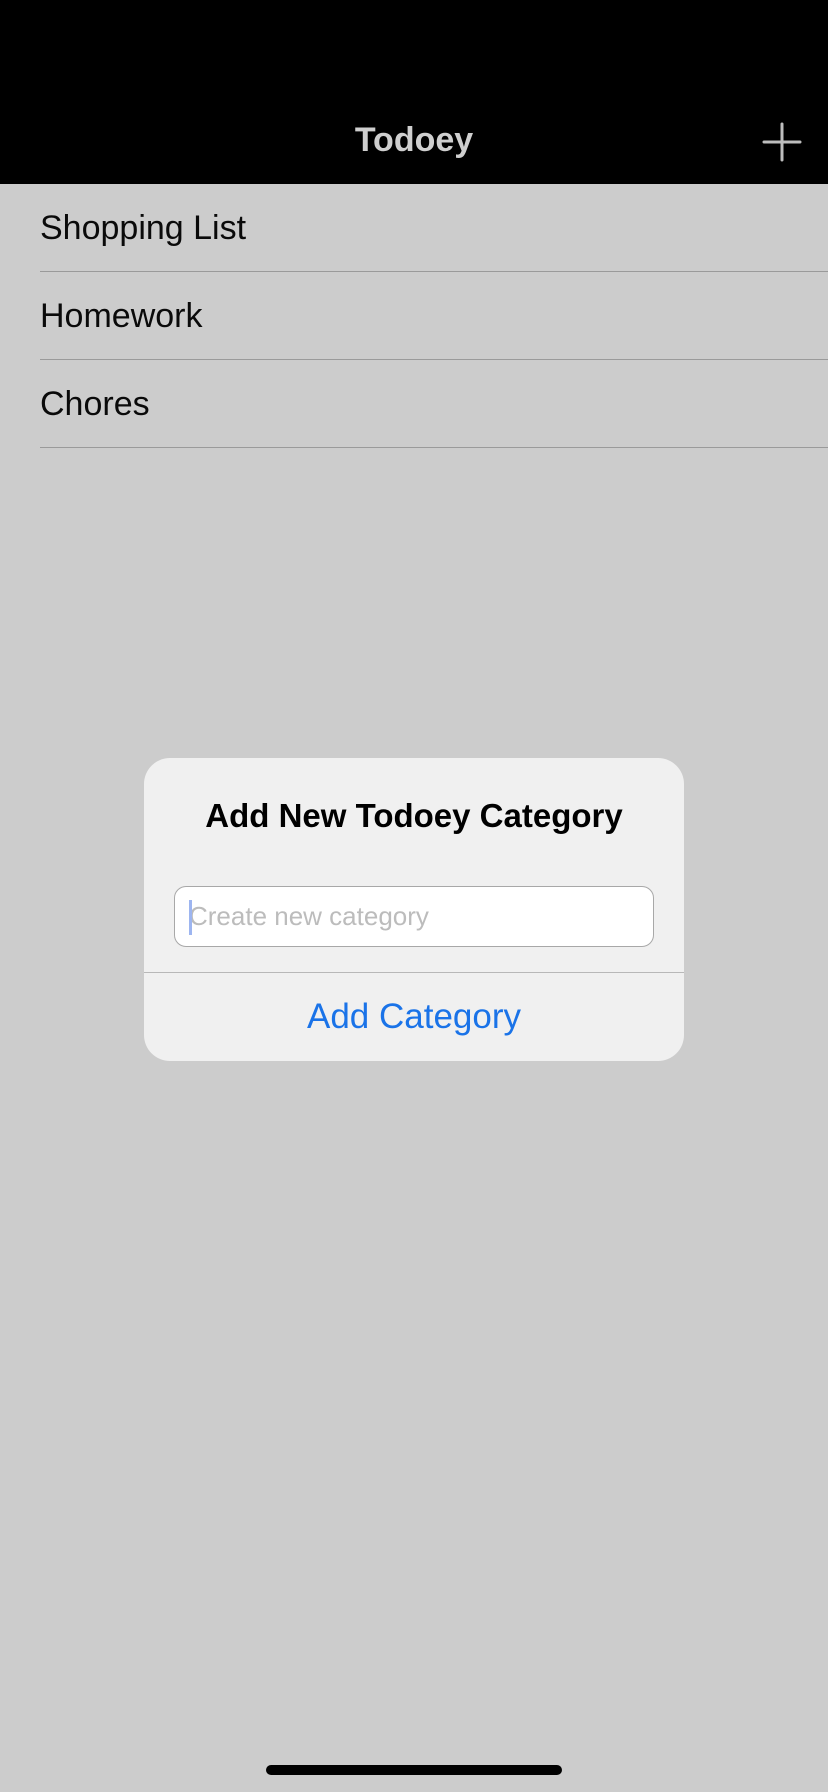 Image resolution: width=828 pixels, height=1792 pixels. Describe the element at coordinates (414, 404) in the screenshot. I see `list-item-chores: Chores` at that location.